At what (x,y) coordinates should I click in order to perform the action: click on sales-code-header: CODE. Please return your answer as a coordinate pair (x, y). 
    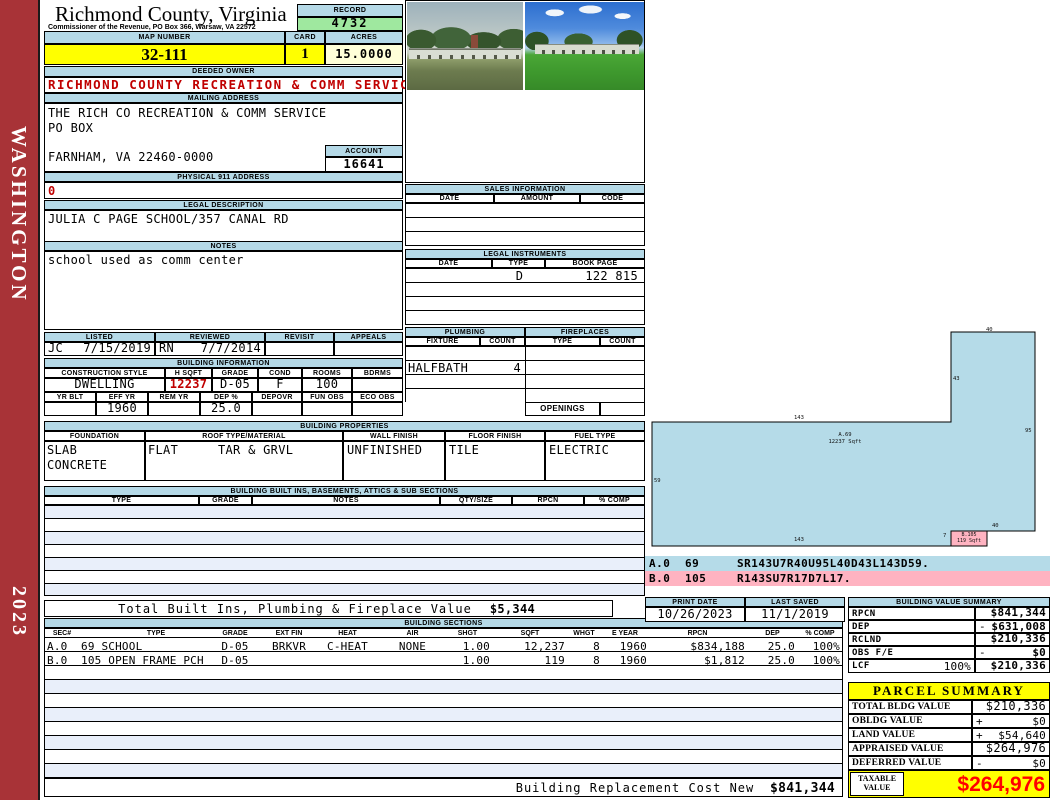
    Looking at the image, I should click on (612, 198).